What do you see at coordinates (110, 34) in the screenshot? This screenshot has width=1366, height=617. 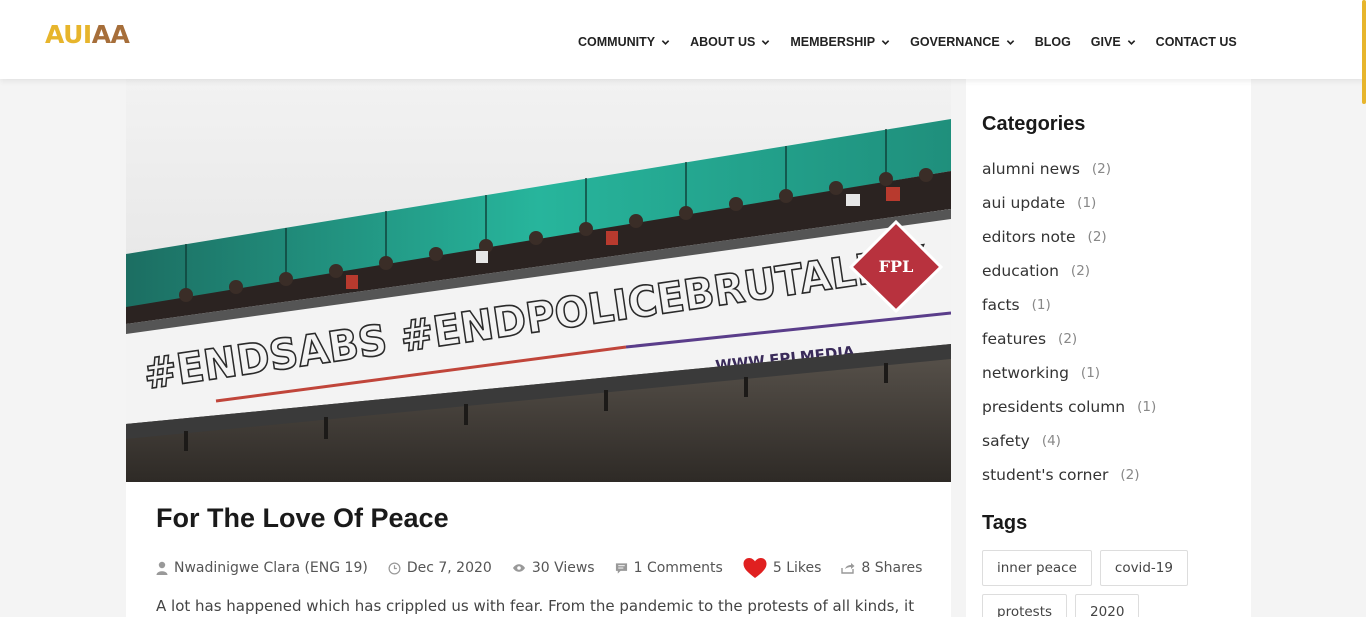 I see `logo-part-2: AA` at bounding box center [110, 34].